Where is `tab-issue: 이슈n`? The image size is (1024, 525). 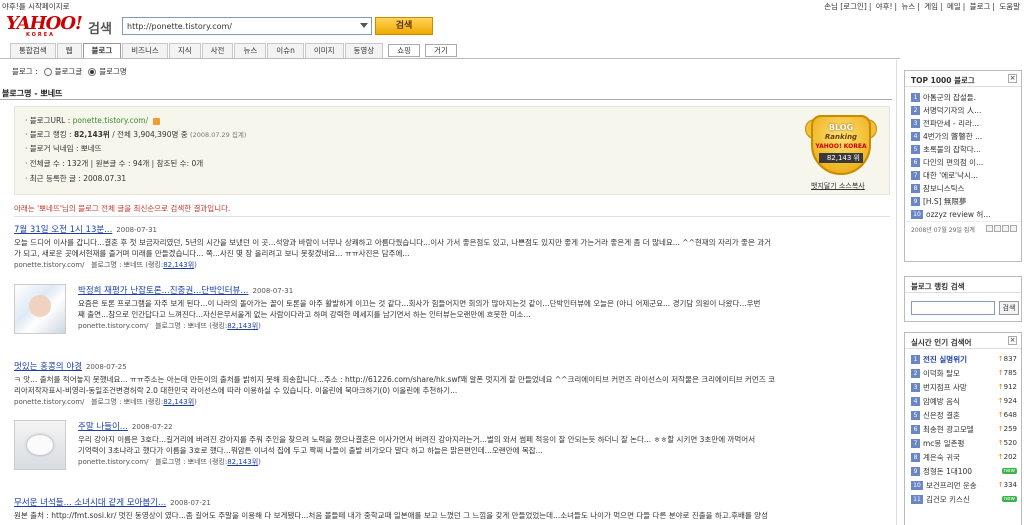
tab-issue: 이슈n is located at coordinates (285, 50).